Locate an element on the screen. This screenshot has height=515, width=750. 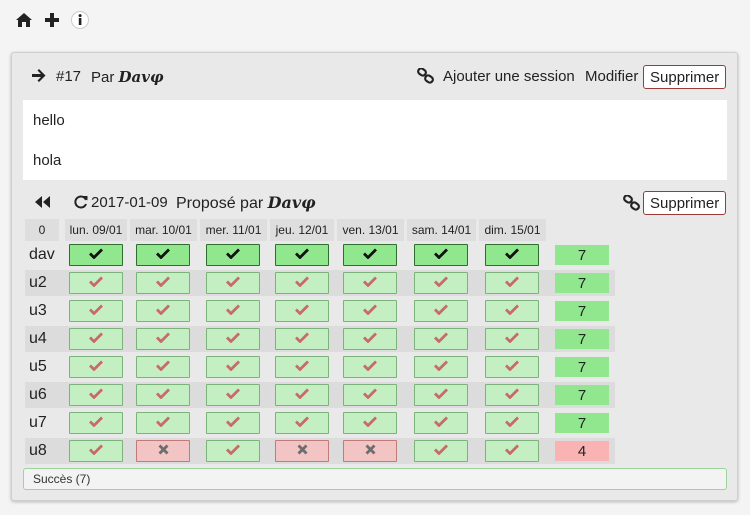
plus-icon is located at coordinates (52, 20).